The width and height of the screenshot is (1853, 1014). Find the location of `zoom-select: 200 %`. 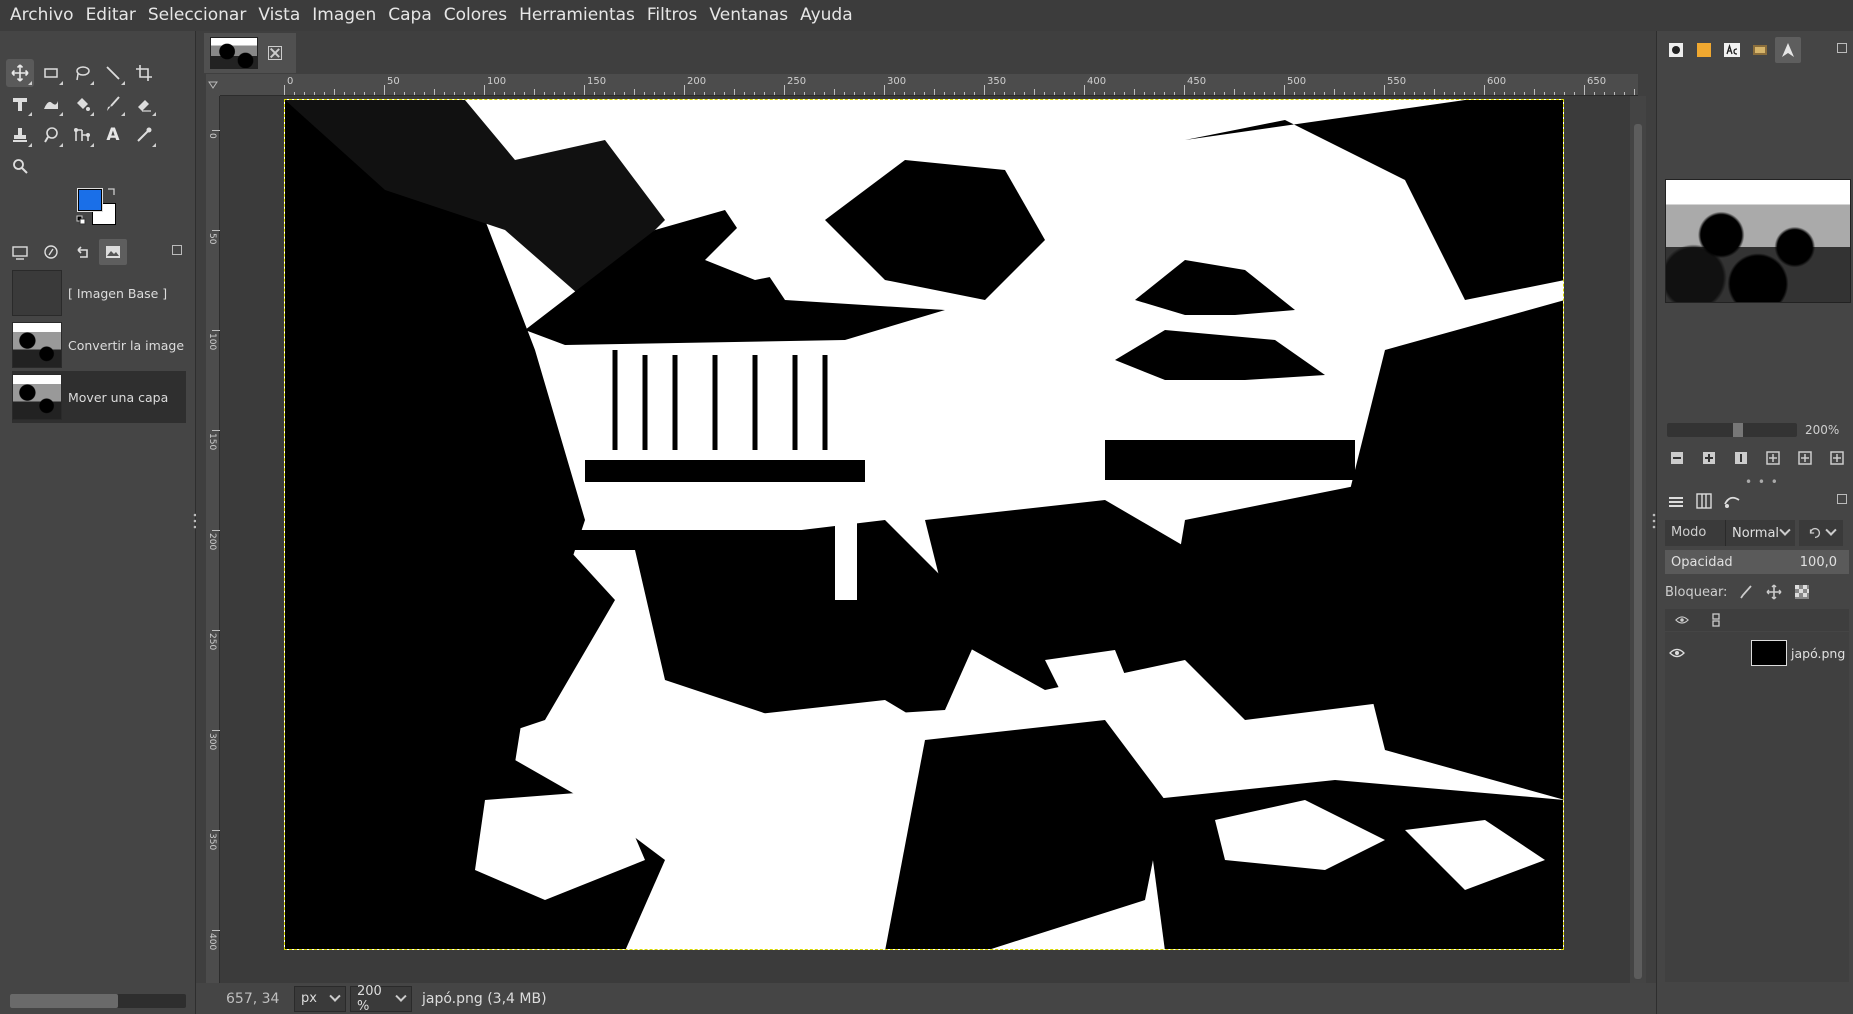

zoom-select: 200 % is located at coordinates (381, 999).